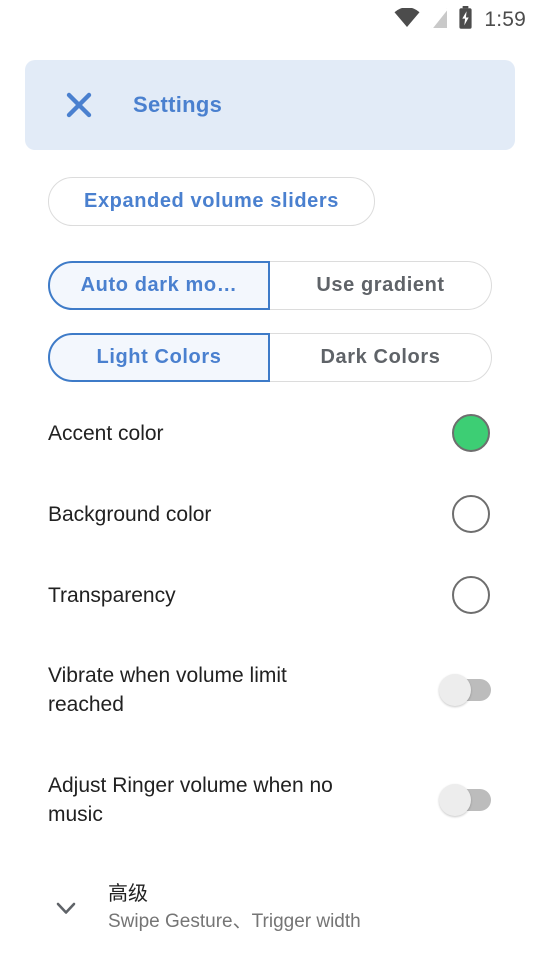 The height and width of the screenshot is (960, 540). Describe the element at coordinates (190, 800) in the screenshot. I see `row-adjust-ringer-volume-label: Adjust Ringer volume when no music` at that location.